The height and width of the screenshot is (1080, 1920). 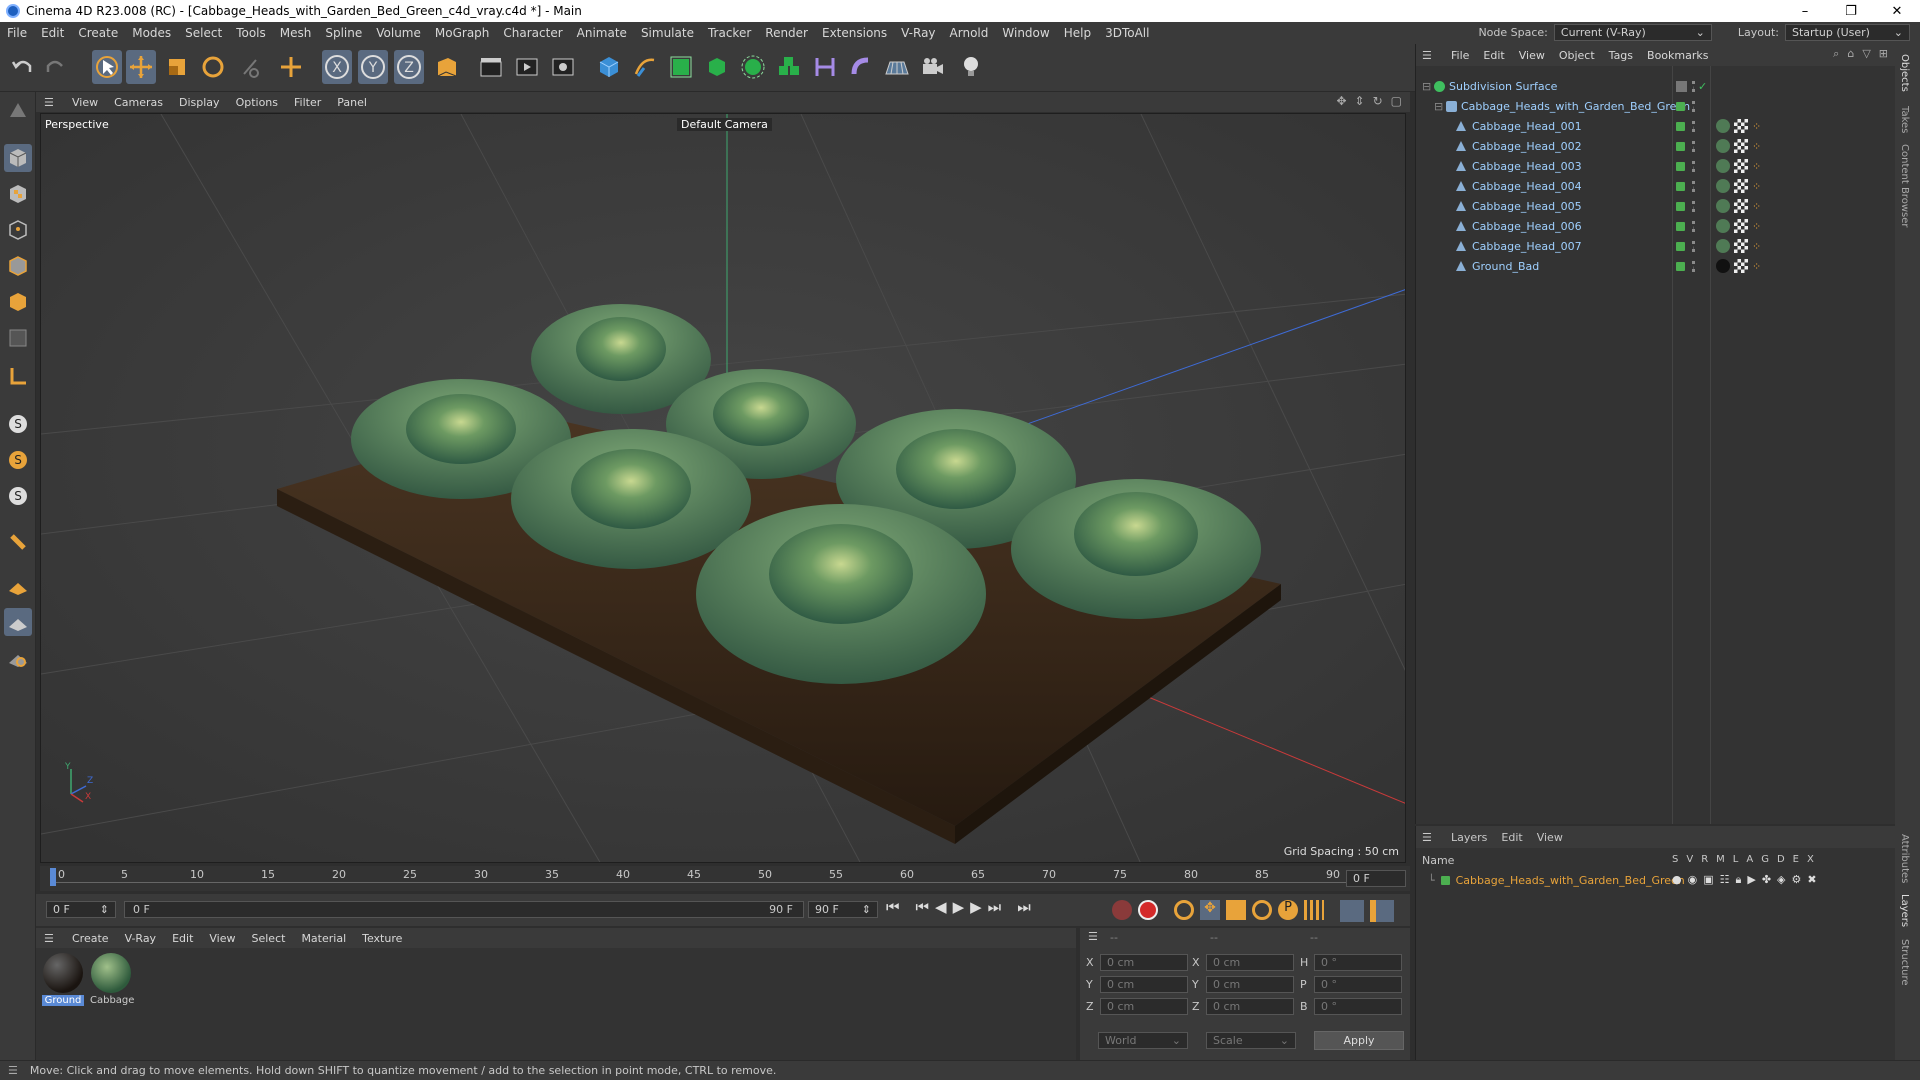 I want to click on camera-label: Default Camera, so click(x=724, y=124).